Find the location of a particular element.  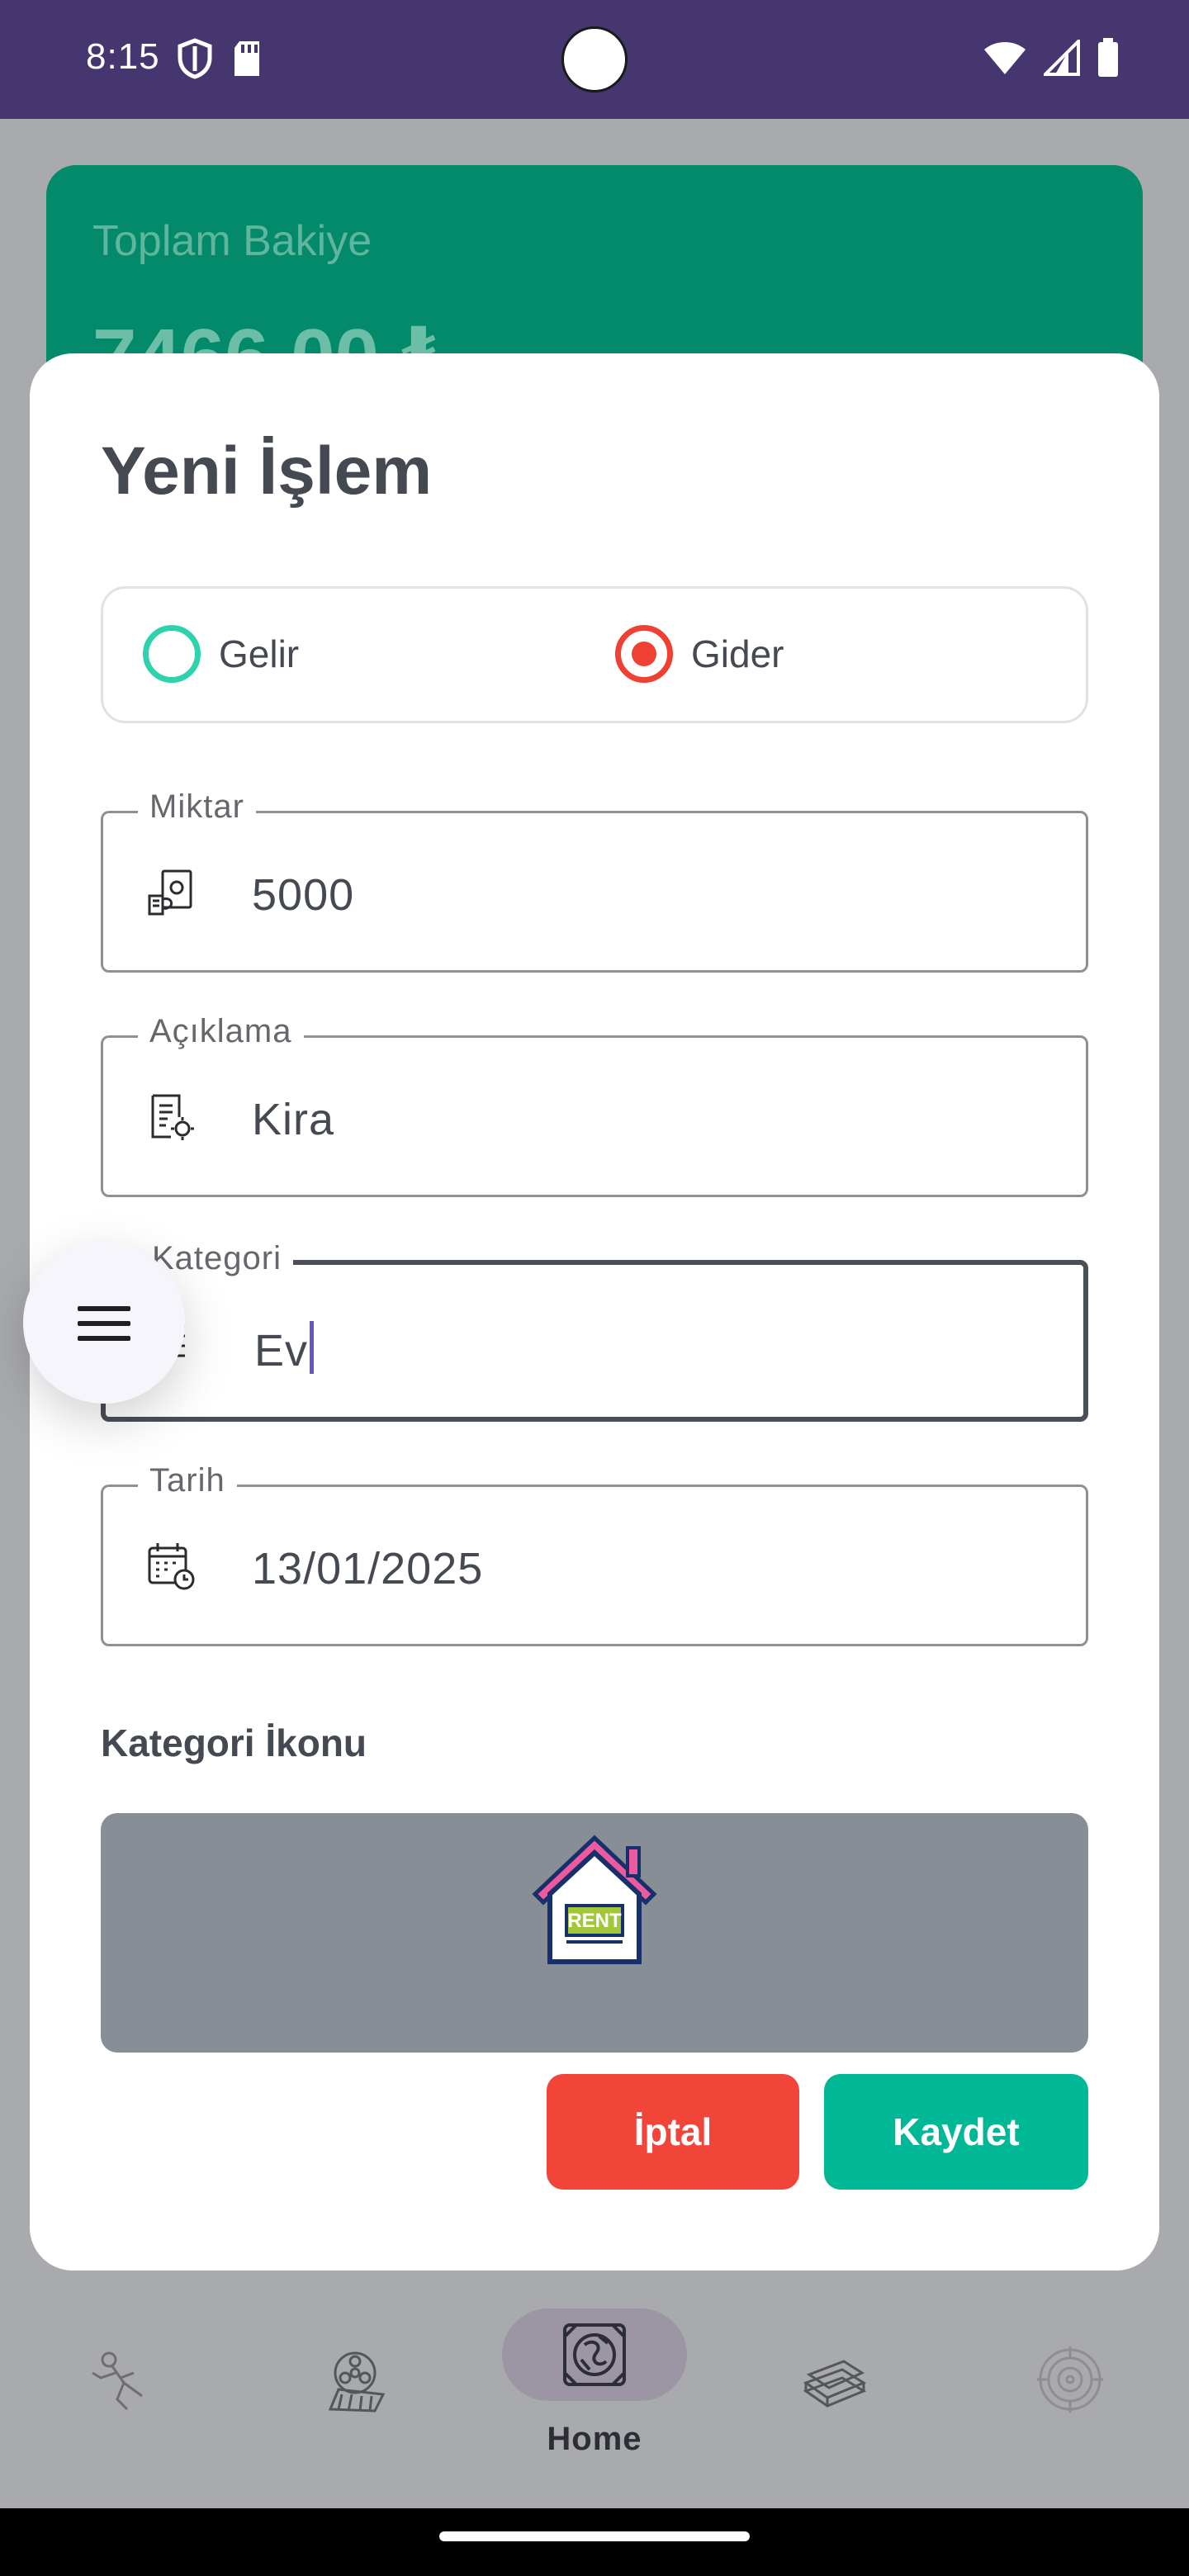

cancel-button: İptal is located at coordinates (673, 2132).